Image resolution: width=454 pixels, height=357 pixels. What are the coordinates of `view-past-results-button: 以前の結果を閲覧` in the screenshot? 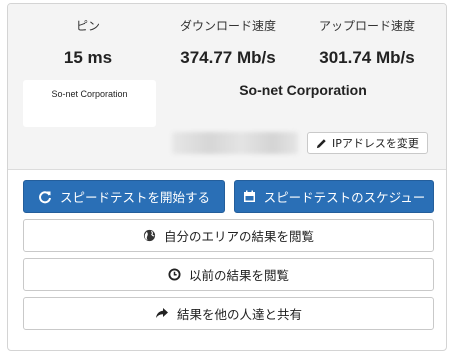 It's located at (228, 274).